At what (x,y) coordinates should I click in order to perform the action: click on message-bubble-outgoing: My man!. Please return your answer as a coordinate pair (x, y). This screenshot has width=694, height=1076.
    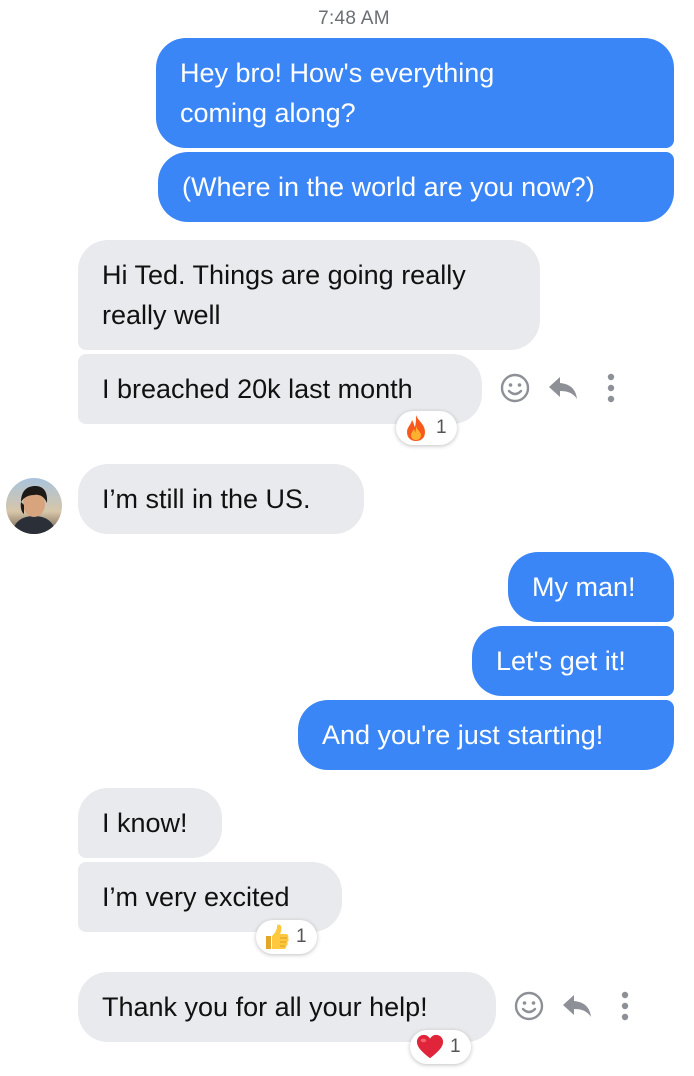
    Looking at the image, I should click on (591, 587).